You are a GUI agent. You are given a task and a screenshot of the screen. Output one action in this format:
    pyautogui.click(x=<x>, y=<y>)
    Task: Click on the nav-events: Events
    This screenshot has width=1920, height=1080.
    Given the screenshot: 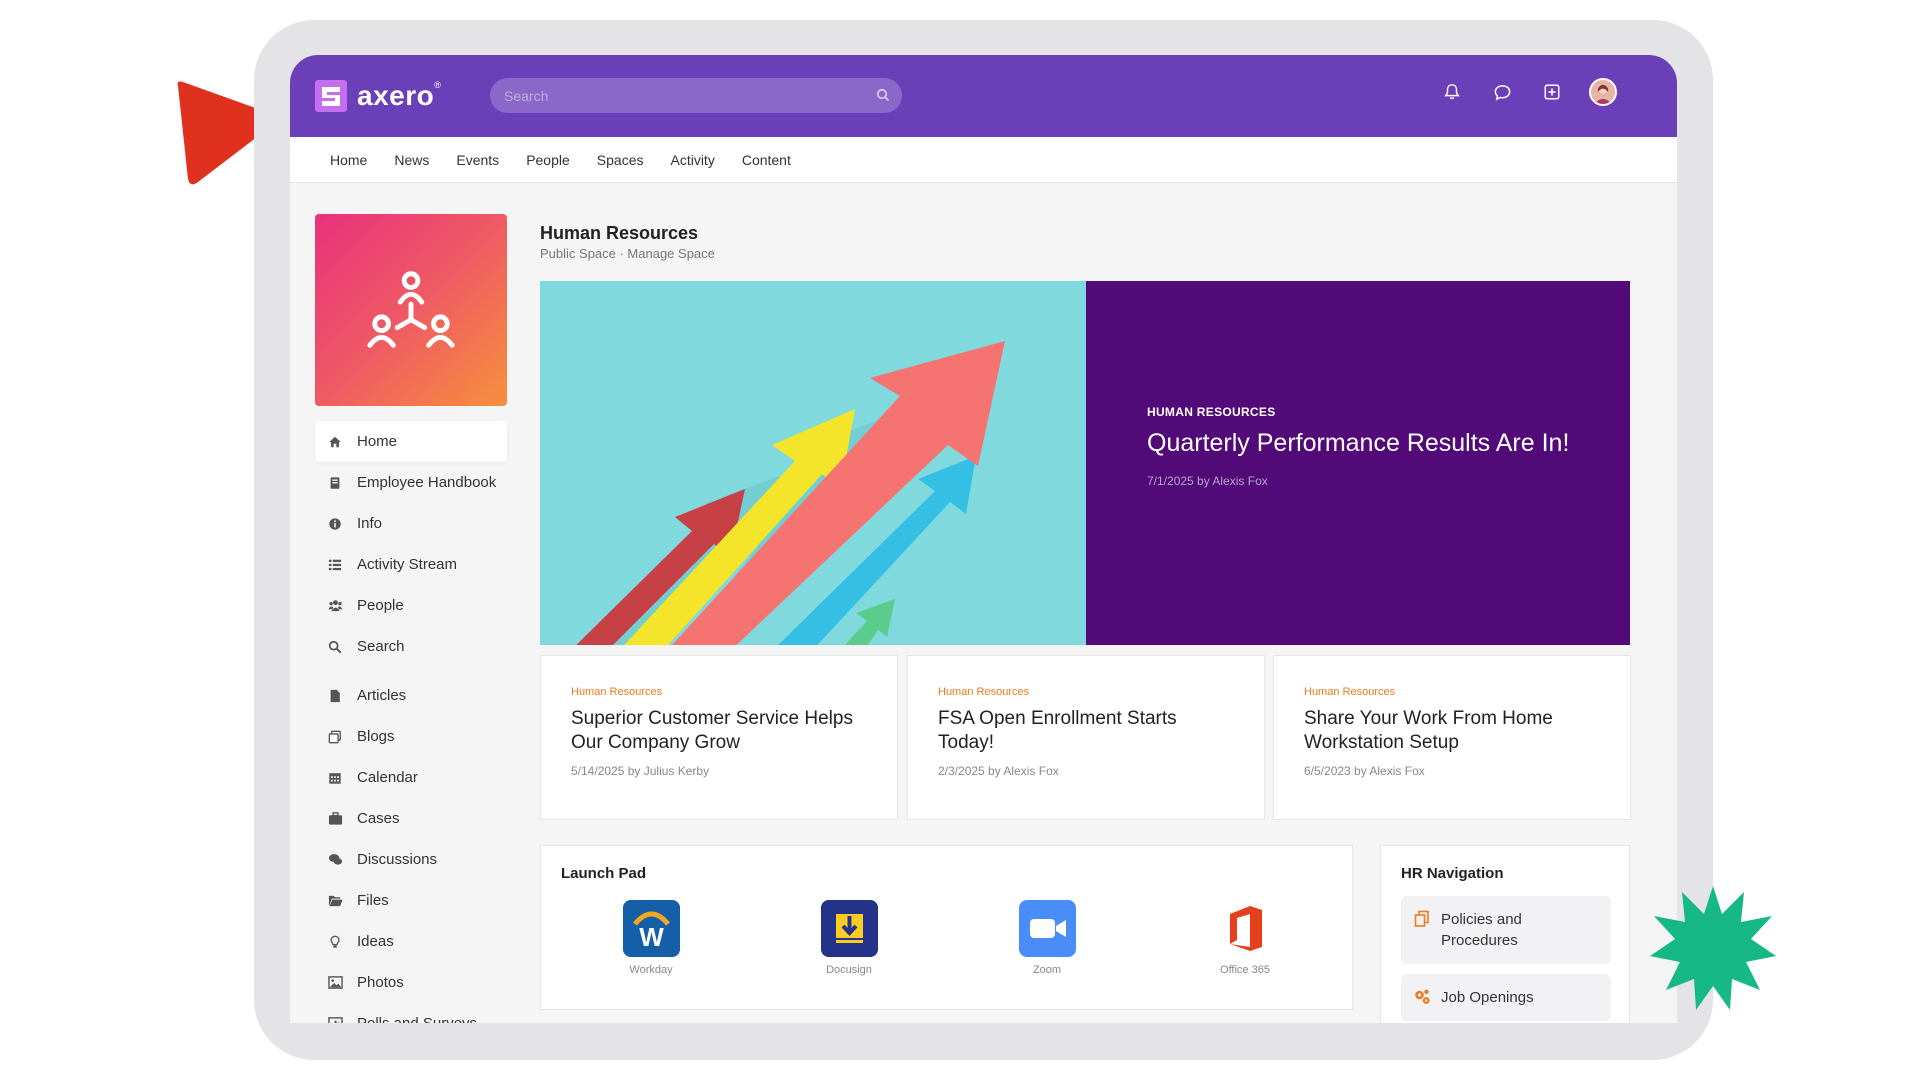 What is the action you would take?
    pyautogui.click(x=477, y=160)
    